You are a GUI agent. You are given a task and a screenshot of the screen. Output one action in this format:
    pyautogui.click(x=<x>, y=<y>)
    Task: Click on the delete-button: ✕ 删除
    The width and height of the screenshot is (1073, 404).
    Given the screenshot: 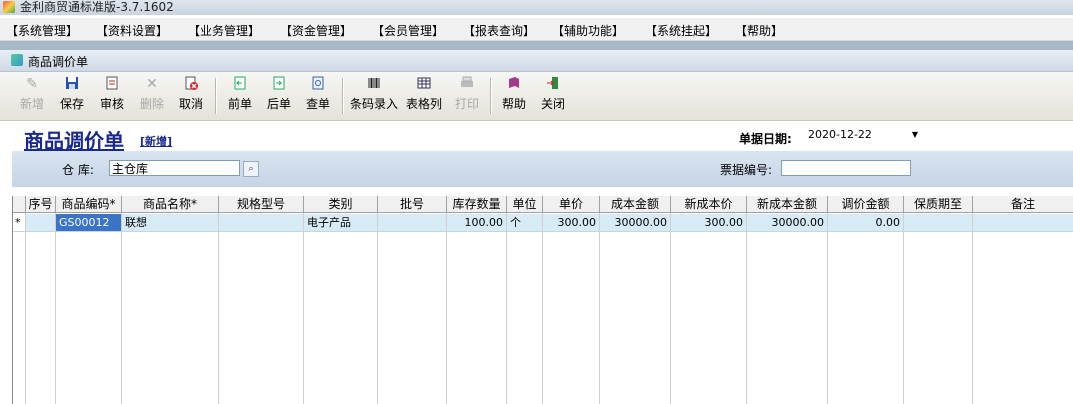 What is the action you would take?
    pyautogui.click(x=152, y=96)
    